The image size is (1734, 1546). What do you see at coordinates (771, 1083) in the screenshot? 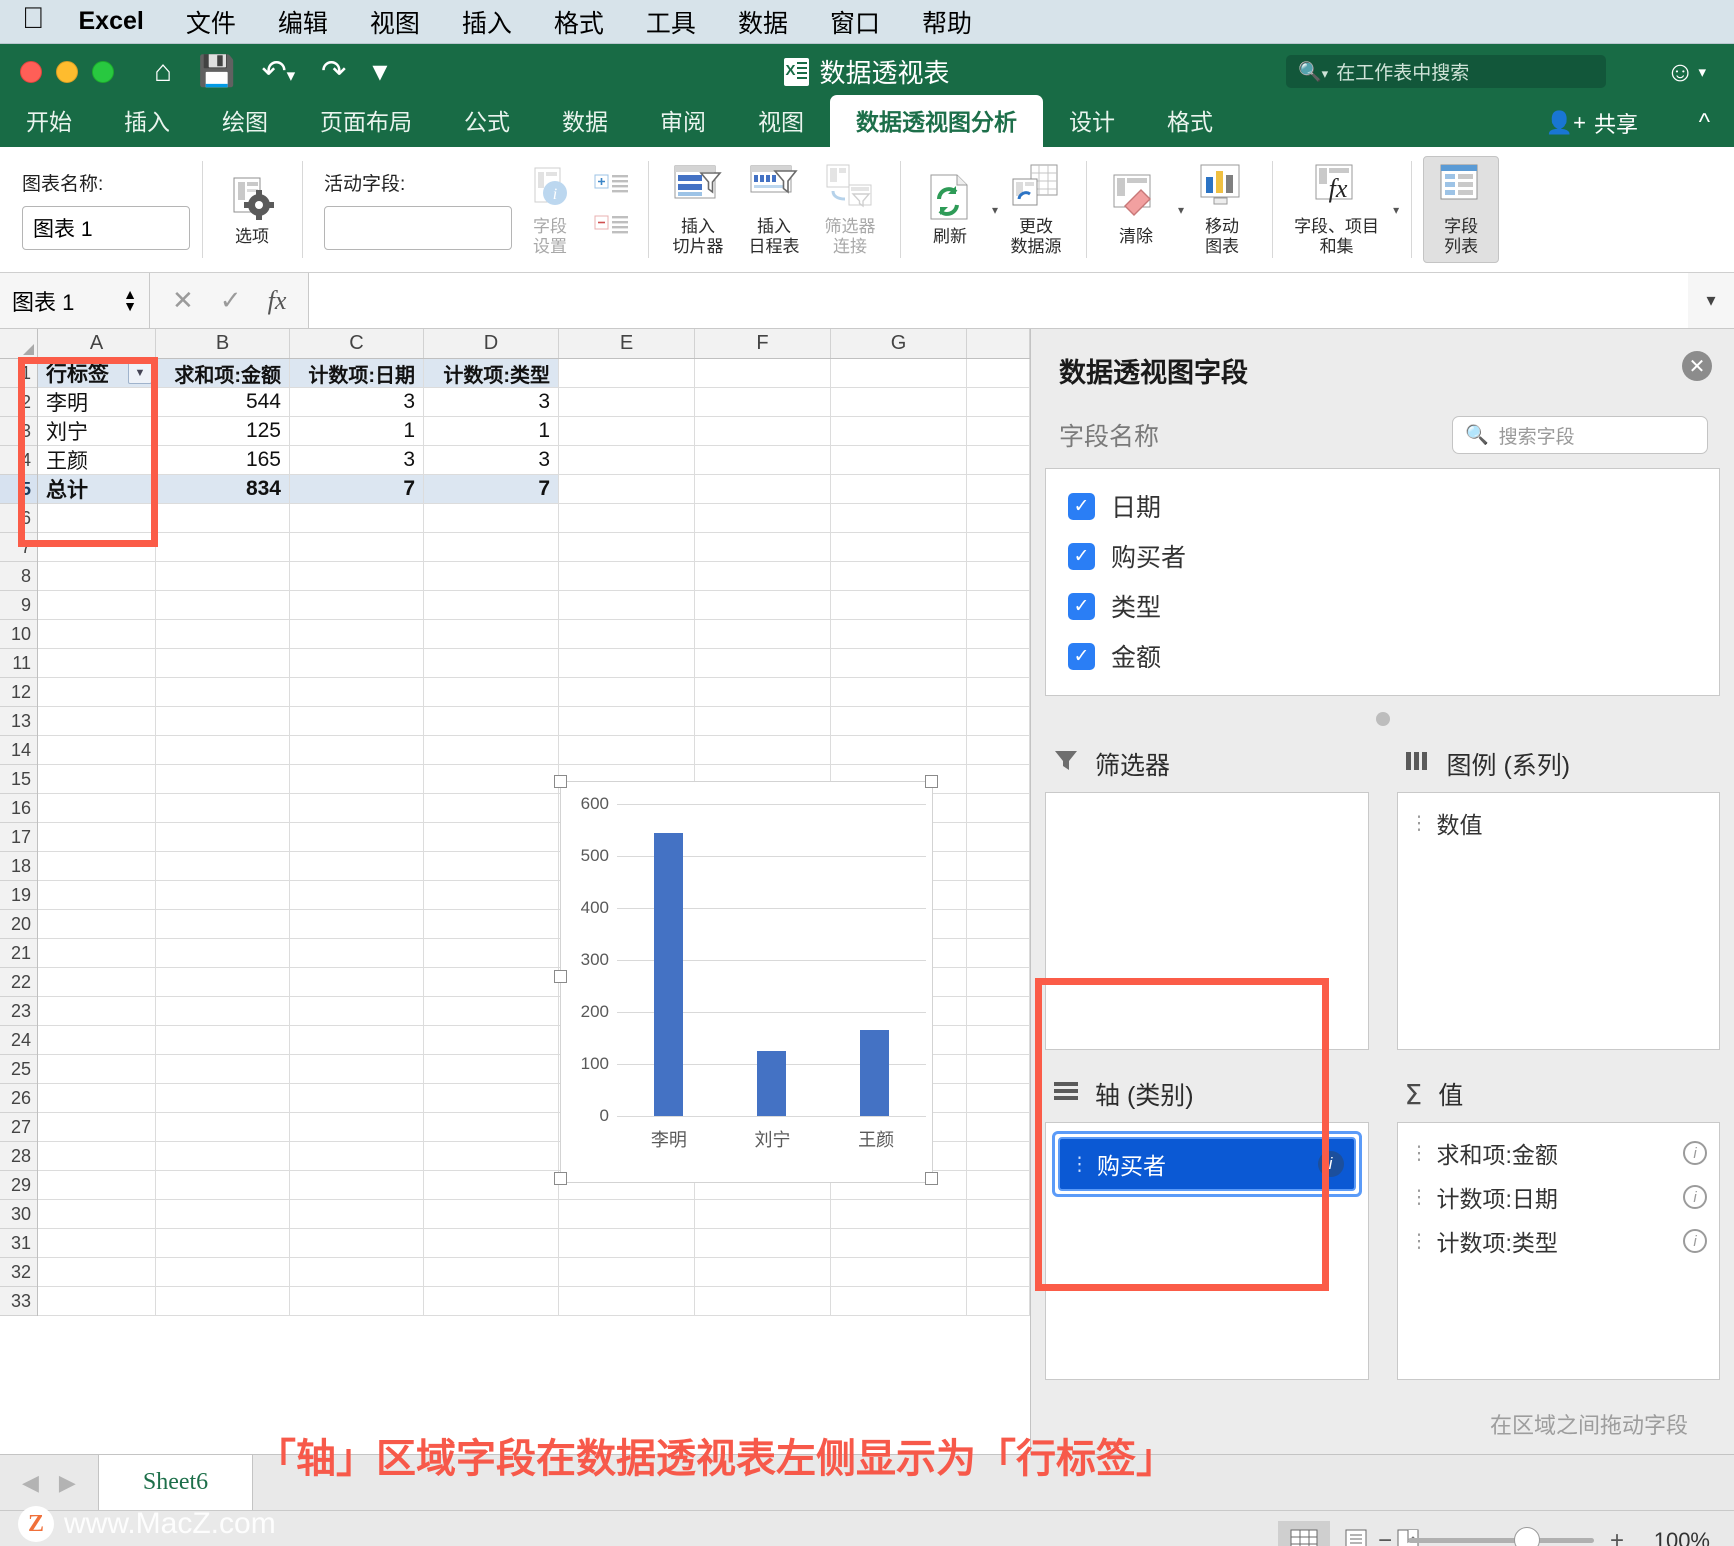
I see `chart-bar` at bounding box center [771, 1083].